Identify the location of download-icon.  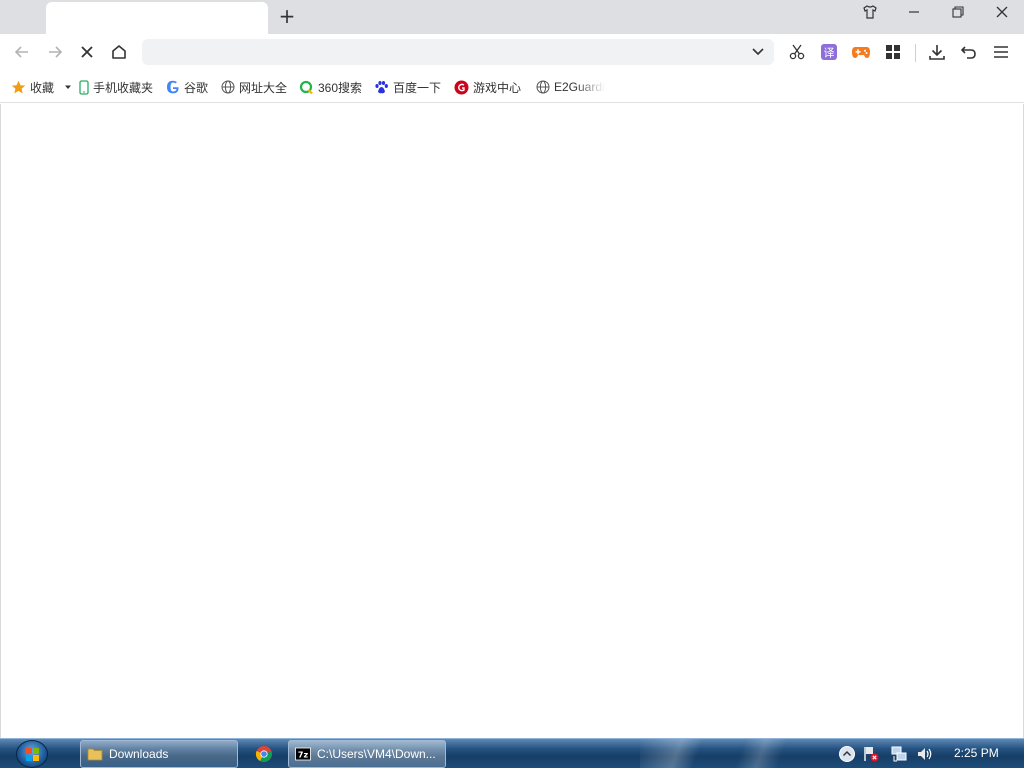
(937, 52).